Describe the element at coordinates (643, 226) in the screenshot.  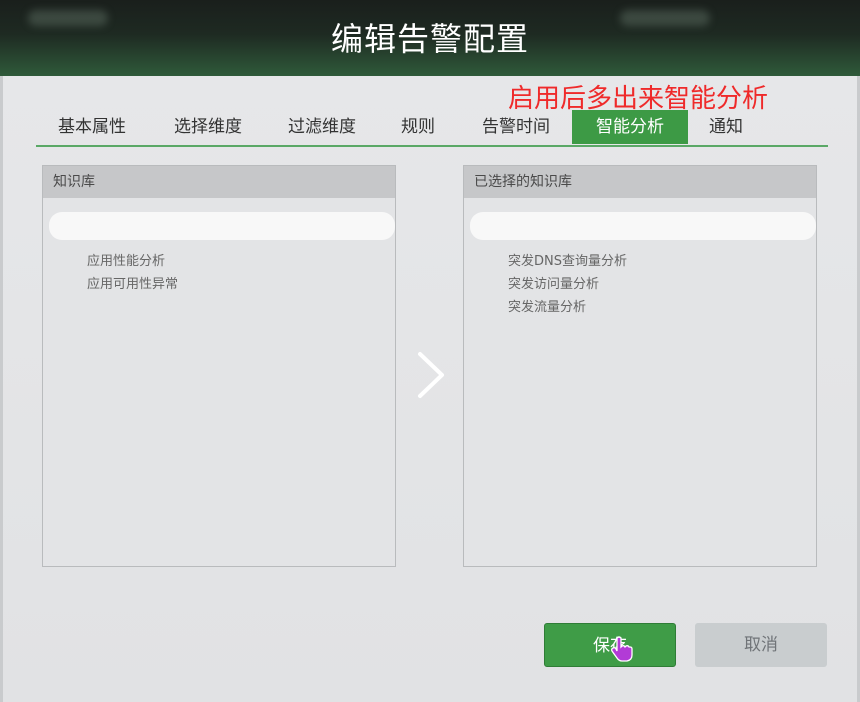
I see `selected-knowledge-base-search-input` at that location.